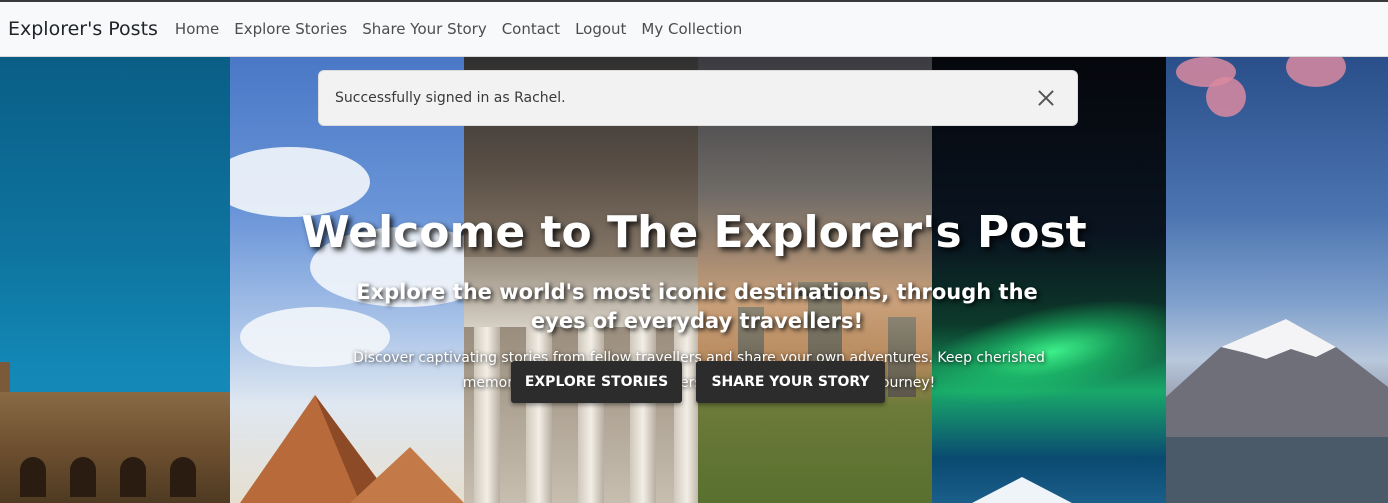  I want to click on nav-link-contact: Contact, so click(531, 29).